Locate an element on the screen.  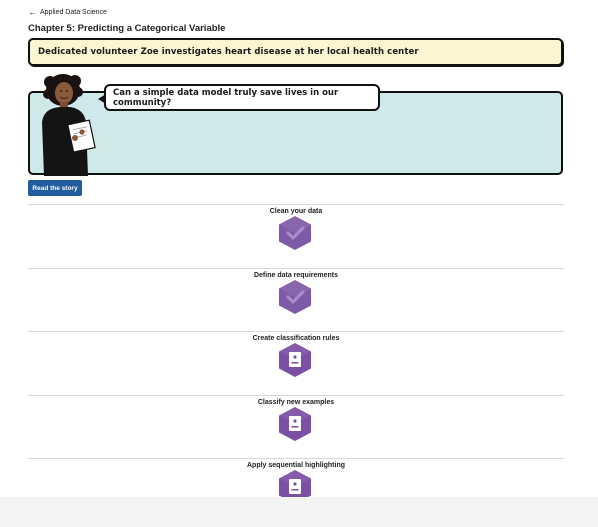
back-link: ← Applied Data Science is located at coordinates (67, 12).